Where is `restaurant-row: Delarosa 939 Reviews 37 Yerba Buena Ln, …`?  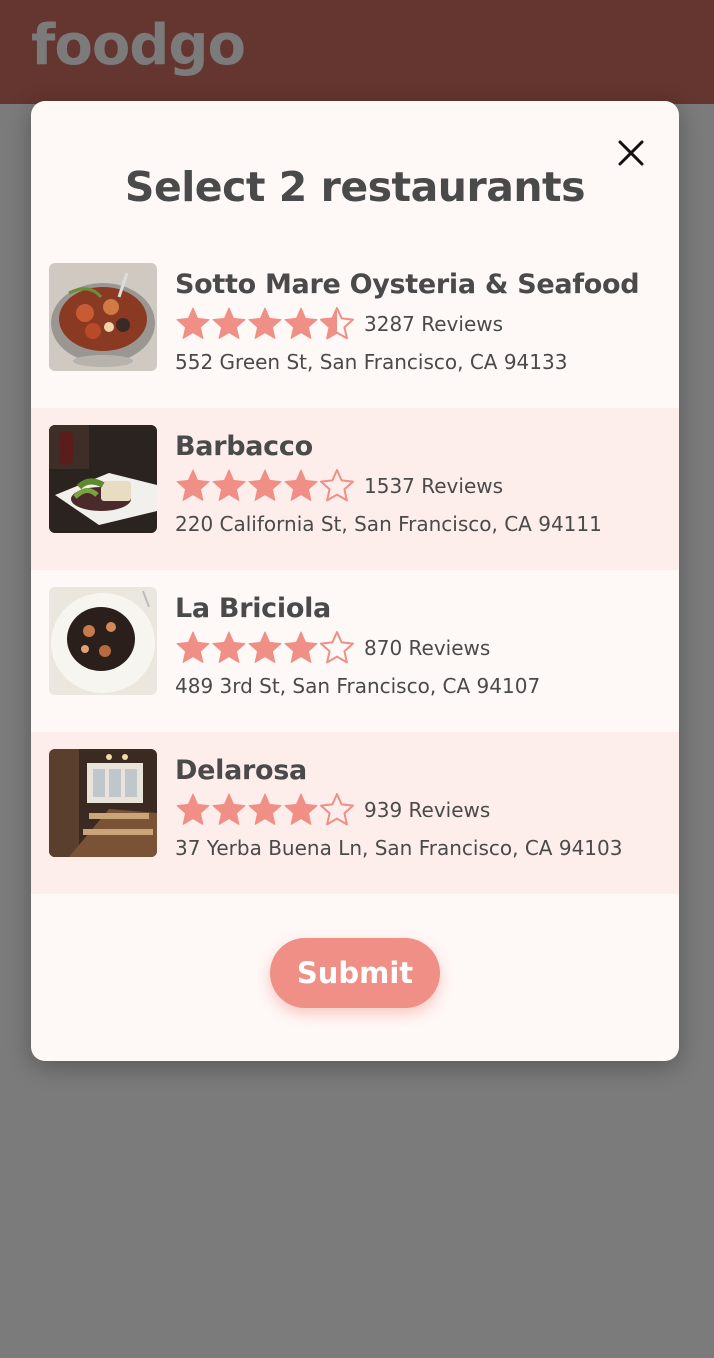 restaurant-row: Delarosa 939 Reviews 37 Yerba Buena Ln, … is located at coordinates (355, 813).